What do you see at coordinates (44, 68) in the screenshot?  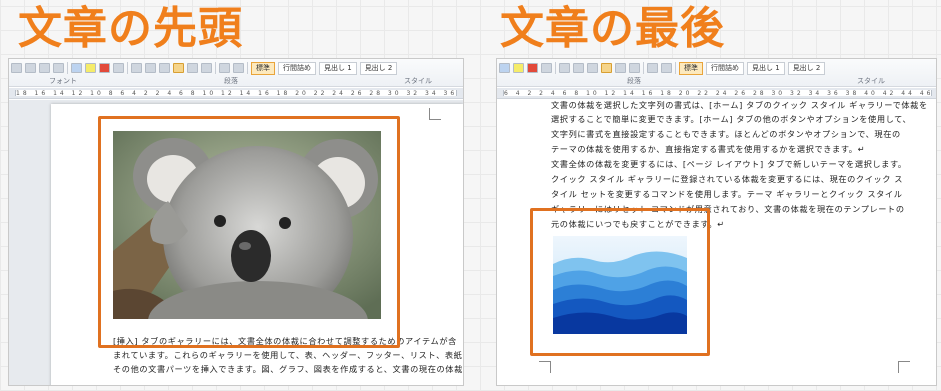 I see `subscript-icon` at bounding box center [44, 68].